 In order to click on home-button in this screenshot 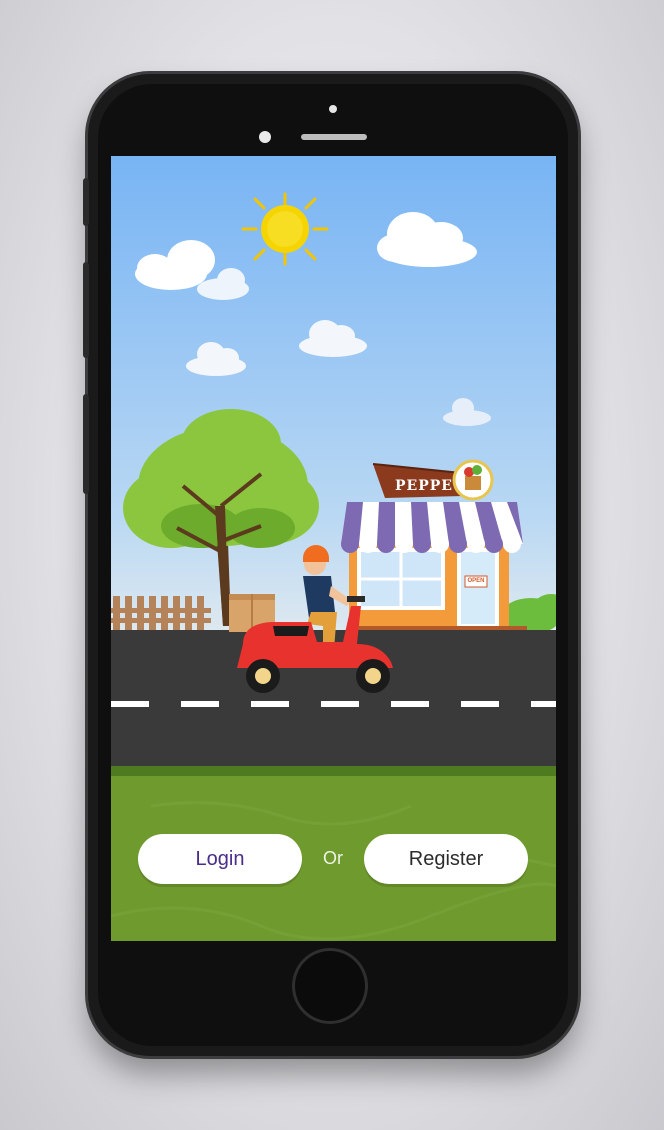, I will do `click(330, 986)`.